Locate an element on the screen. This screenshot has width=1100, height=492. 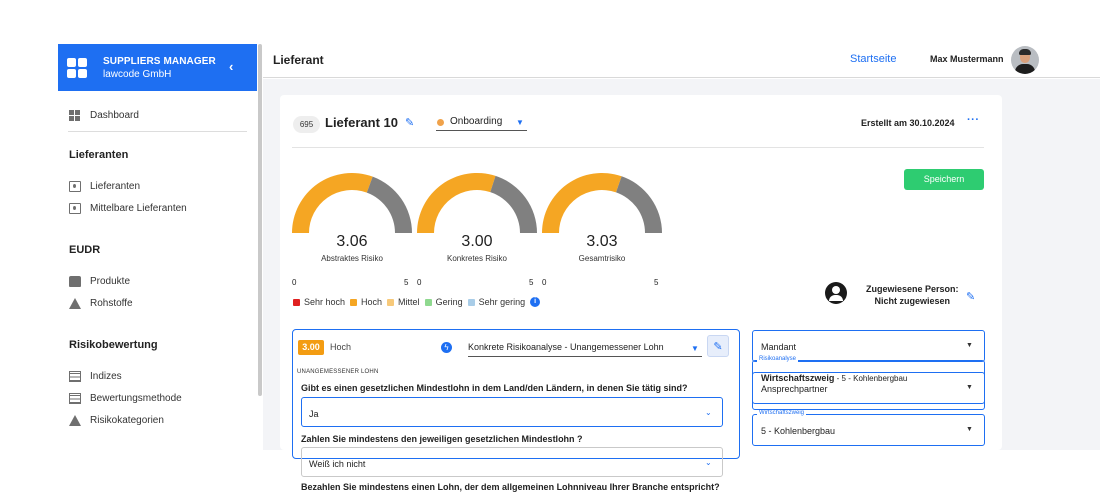
sidebar-item-label: Indizes is located at coordinates (106, 376).